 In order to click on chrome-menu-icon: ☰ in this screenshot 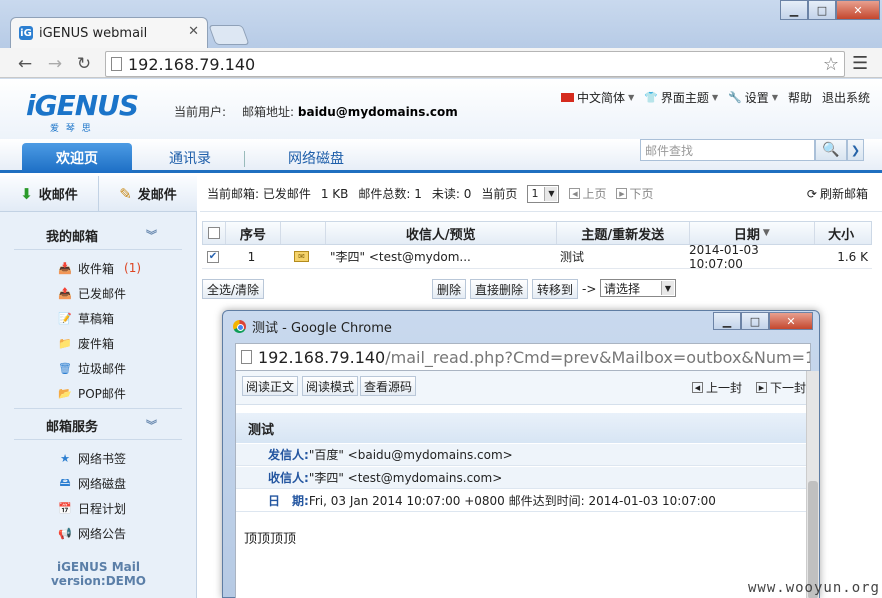, I will do `click(860, 63)`.